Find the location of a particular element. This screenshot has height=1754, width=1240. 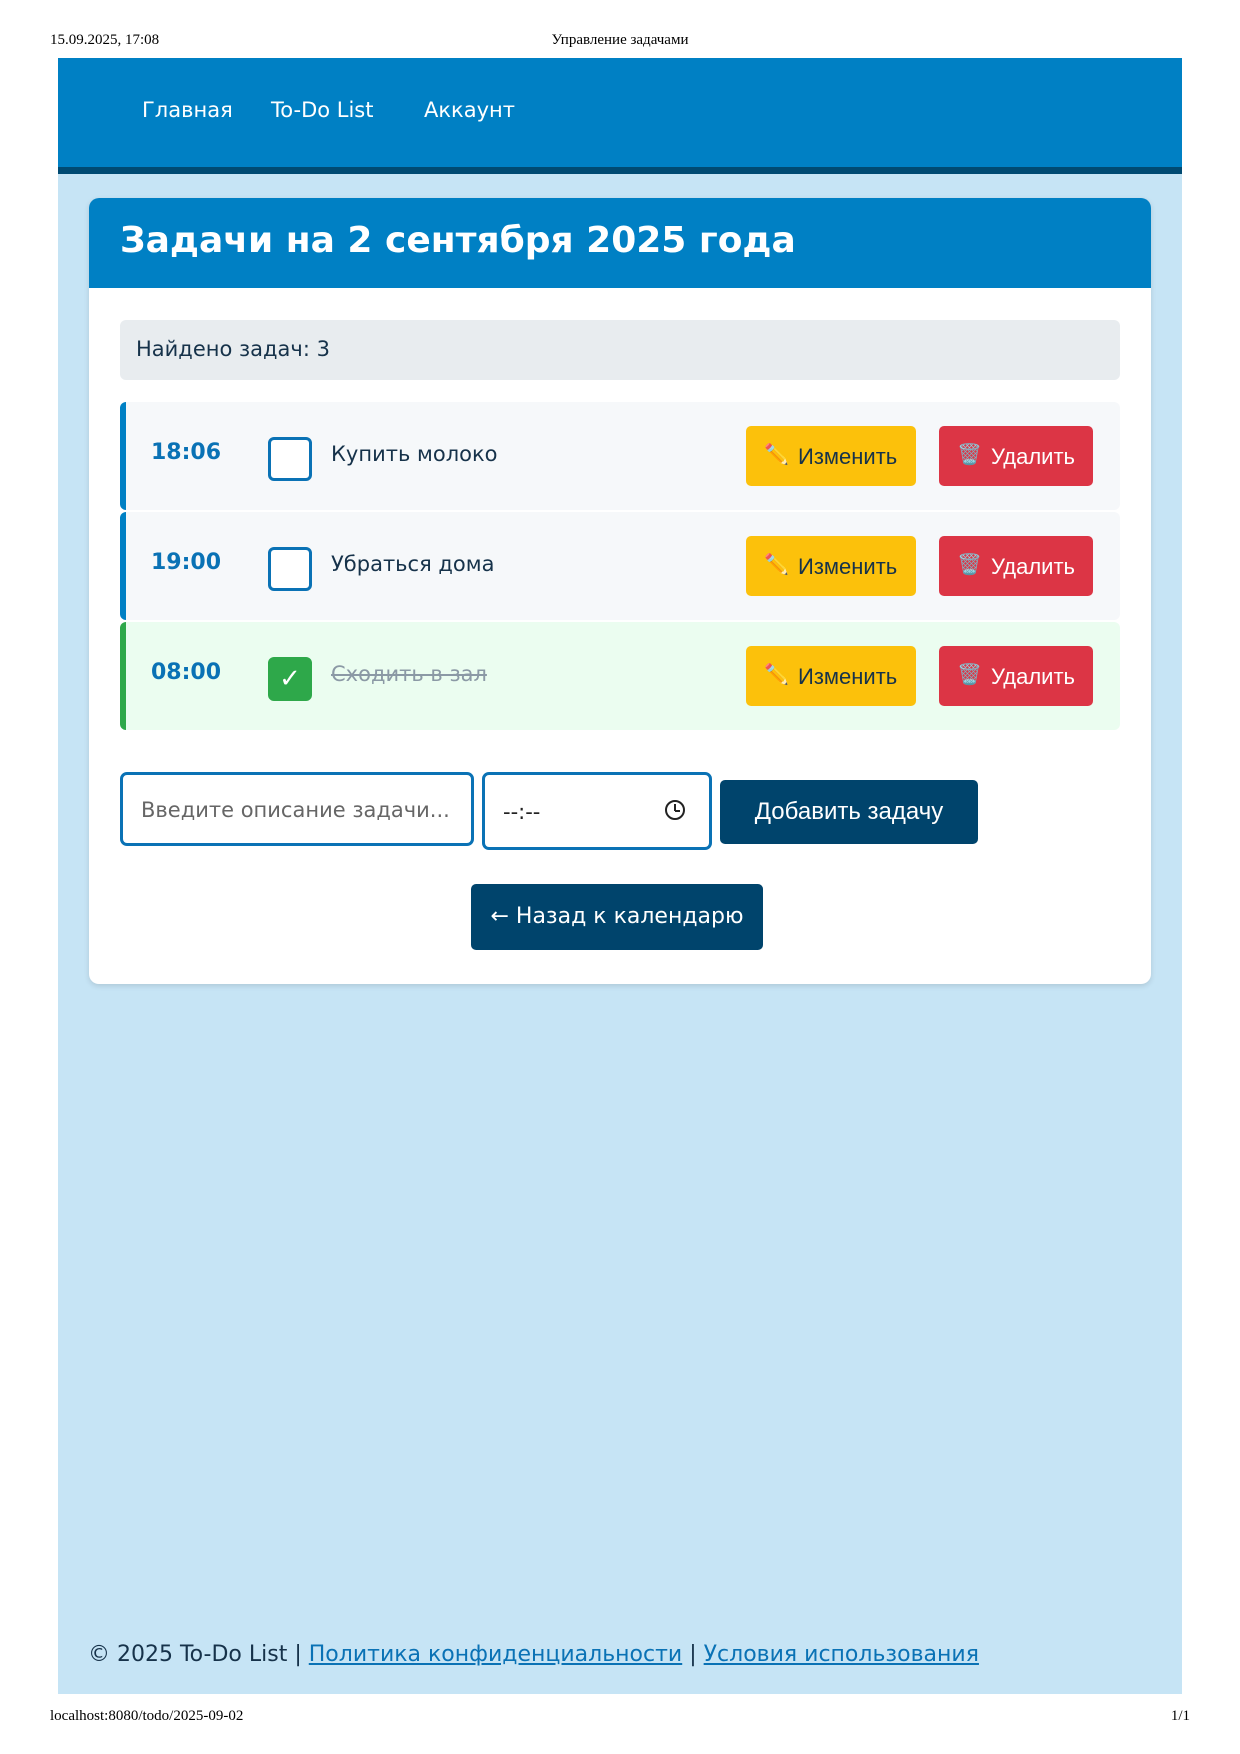

print-url: localhost:8080/todo/2025-09-02 is located at coordinates (147, 1716).